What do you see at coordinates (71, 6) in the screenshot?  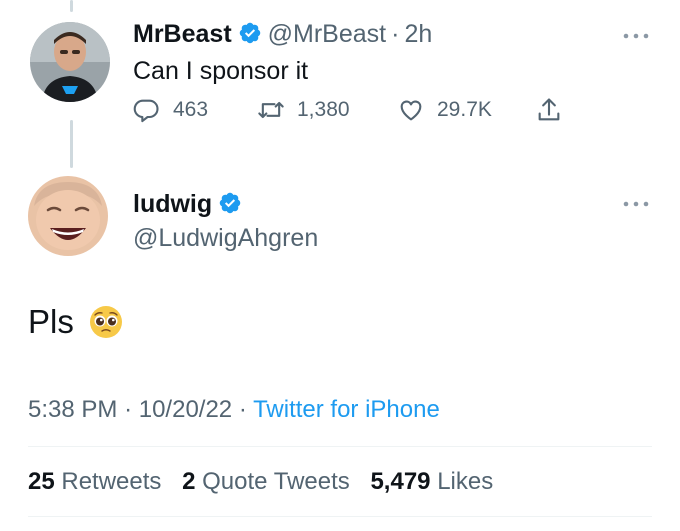 I see `thread-line-top` at bounding box center [71, 6].